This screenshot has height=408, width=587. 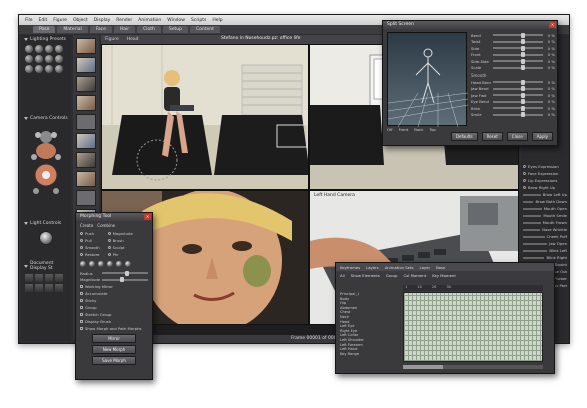 I want to click on reset-button: Reset, so click(x=492, y=136).